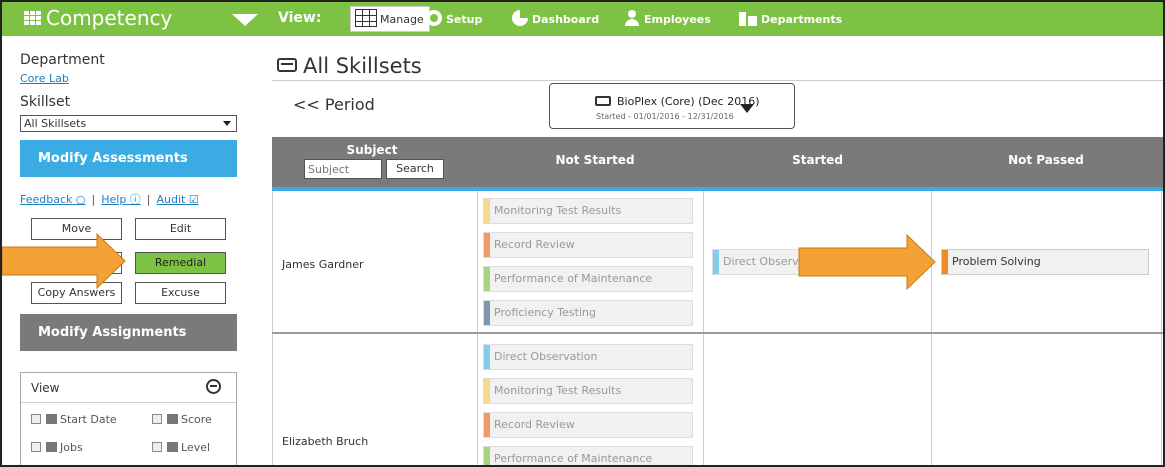  What do you see at coordinates (469, 261) in the screenshot?
I see `annotation-arrows` at bounding box center [469, 261].